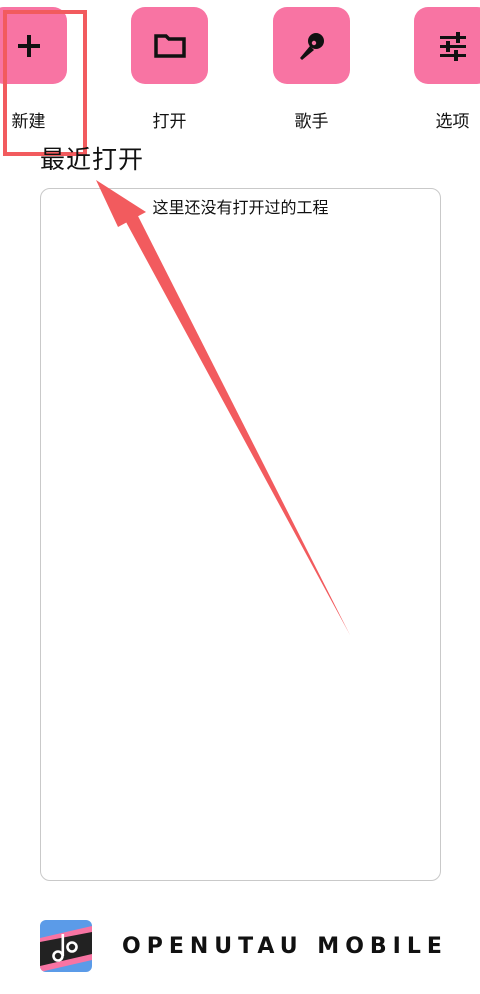  I want to click on recent-projects-title: 最近打开, so click(92, 159).